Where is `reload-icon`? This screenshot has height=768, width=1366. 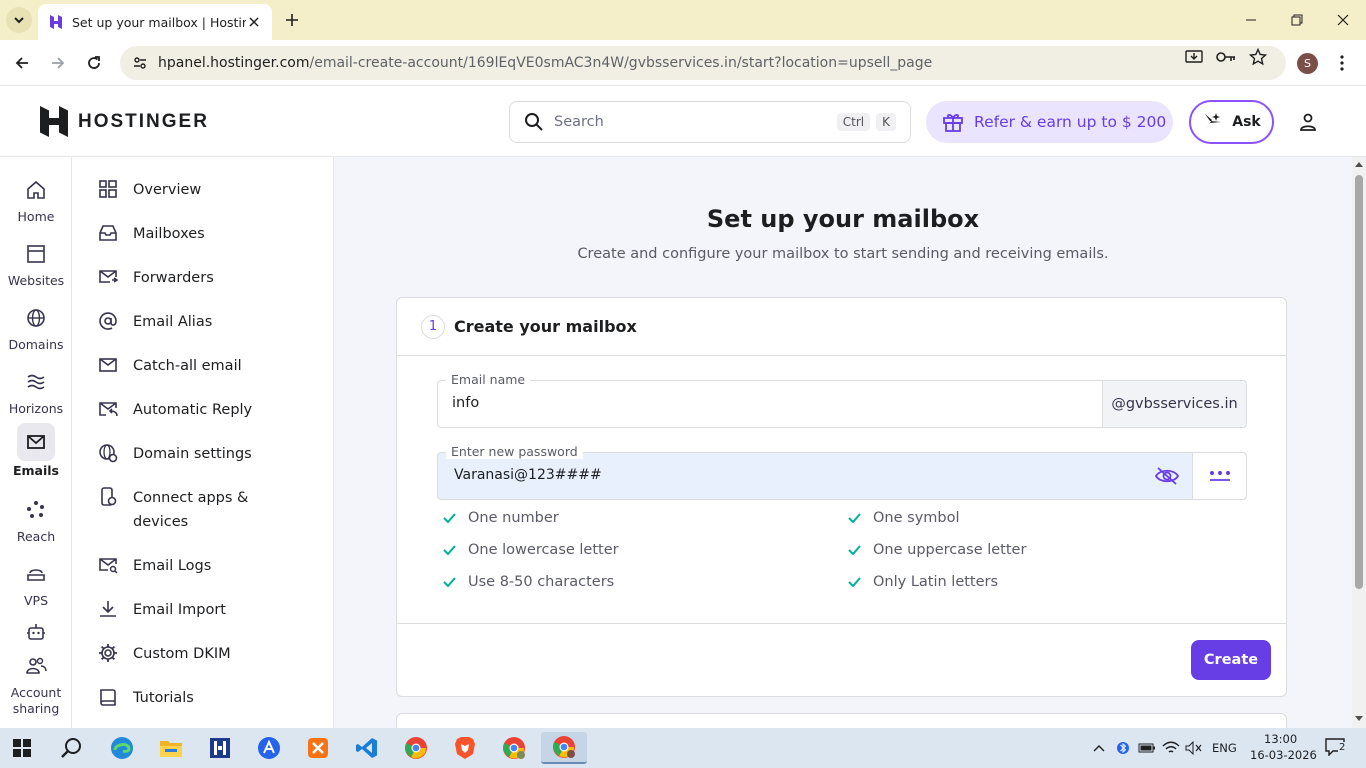 reload-icon is located at coordinates (94, 63).